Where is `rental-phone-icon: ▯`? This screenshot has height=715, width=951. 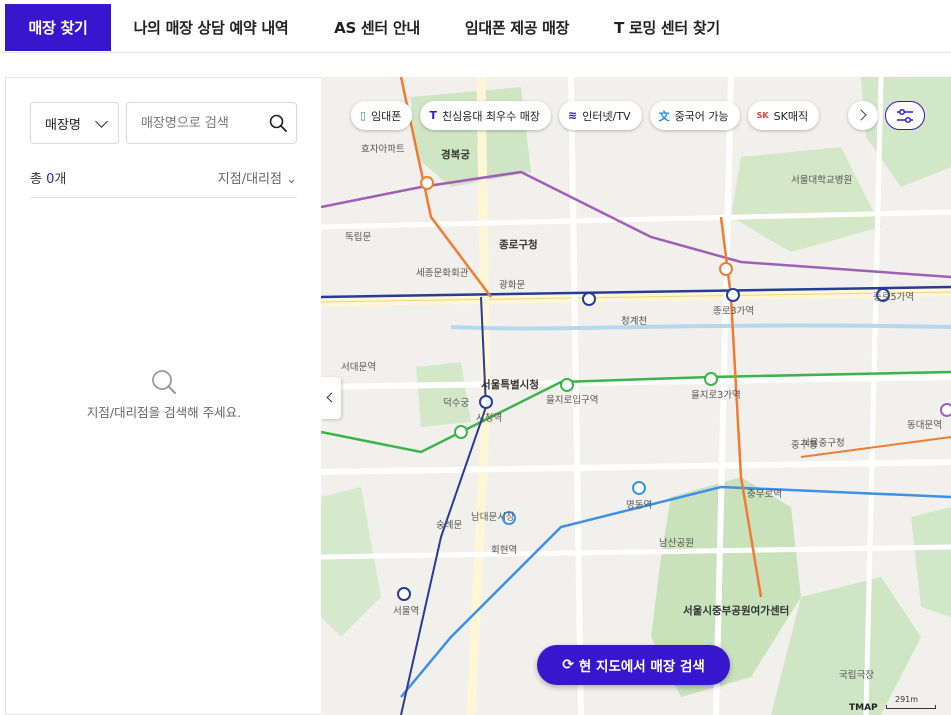 rental-phone-icon: ▯ is located at coordinates (363, 115).